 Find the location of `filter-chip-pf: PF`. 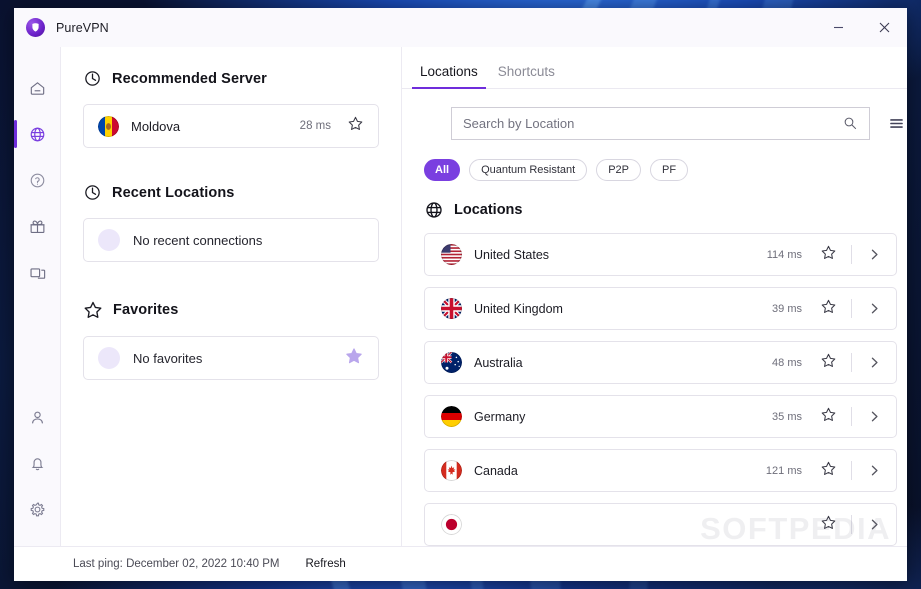

filter-chip-pf: PF is located at coordinates (669, 170).